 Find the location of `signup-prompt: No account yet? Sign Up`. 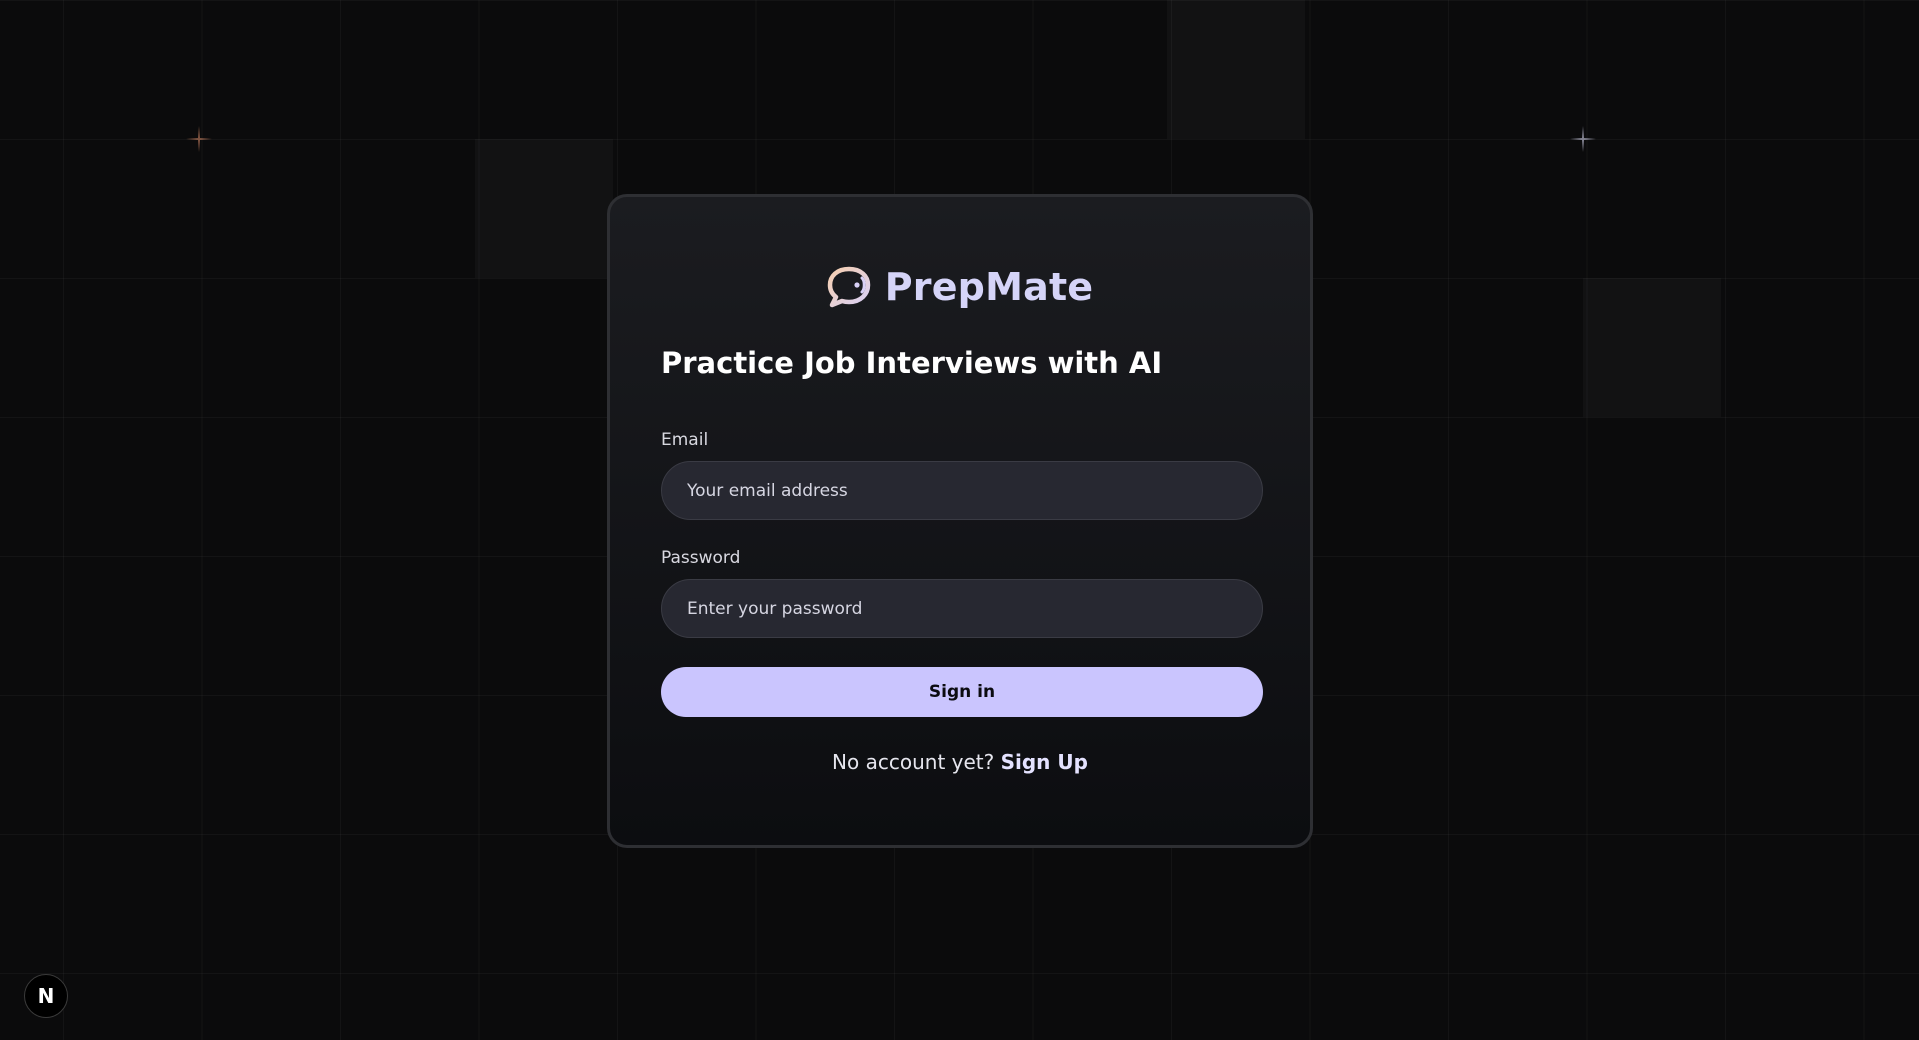

signup-prompt: No account yet? Sign Up is located at coordinates (960, 762).